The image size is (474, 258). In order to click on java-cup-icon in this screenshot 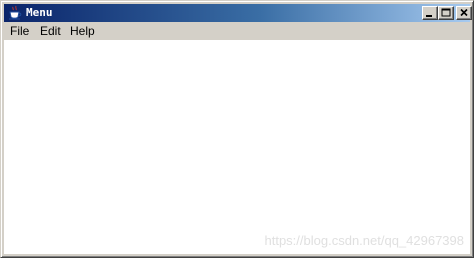, I will do `click(15, 13)`.